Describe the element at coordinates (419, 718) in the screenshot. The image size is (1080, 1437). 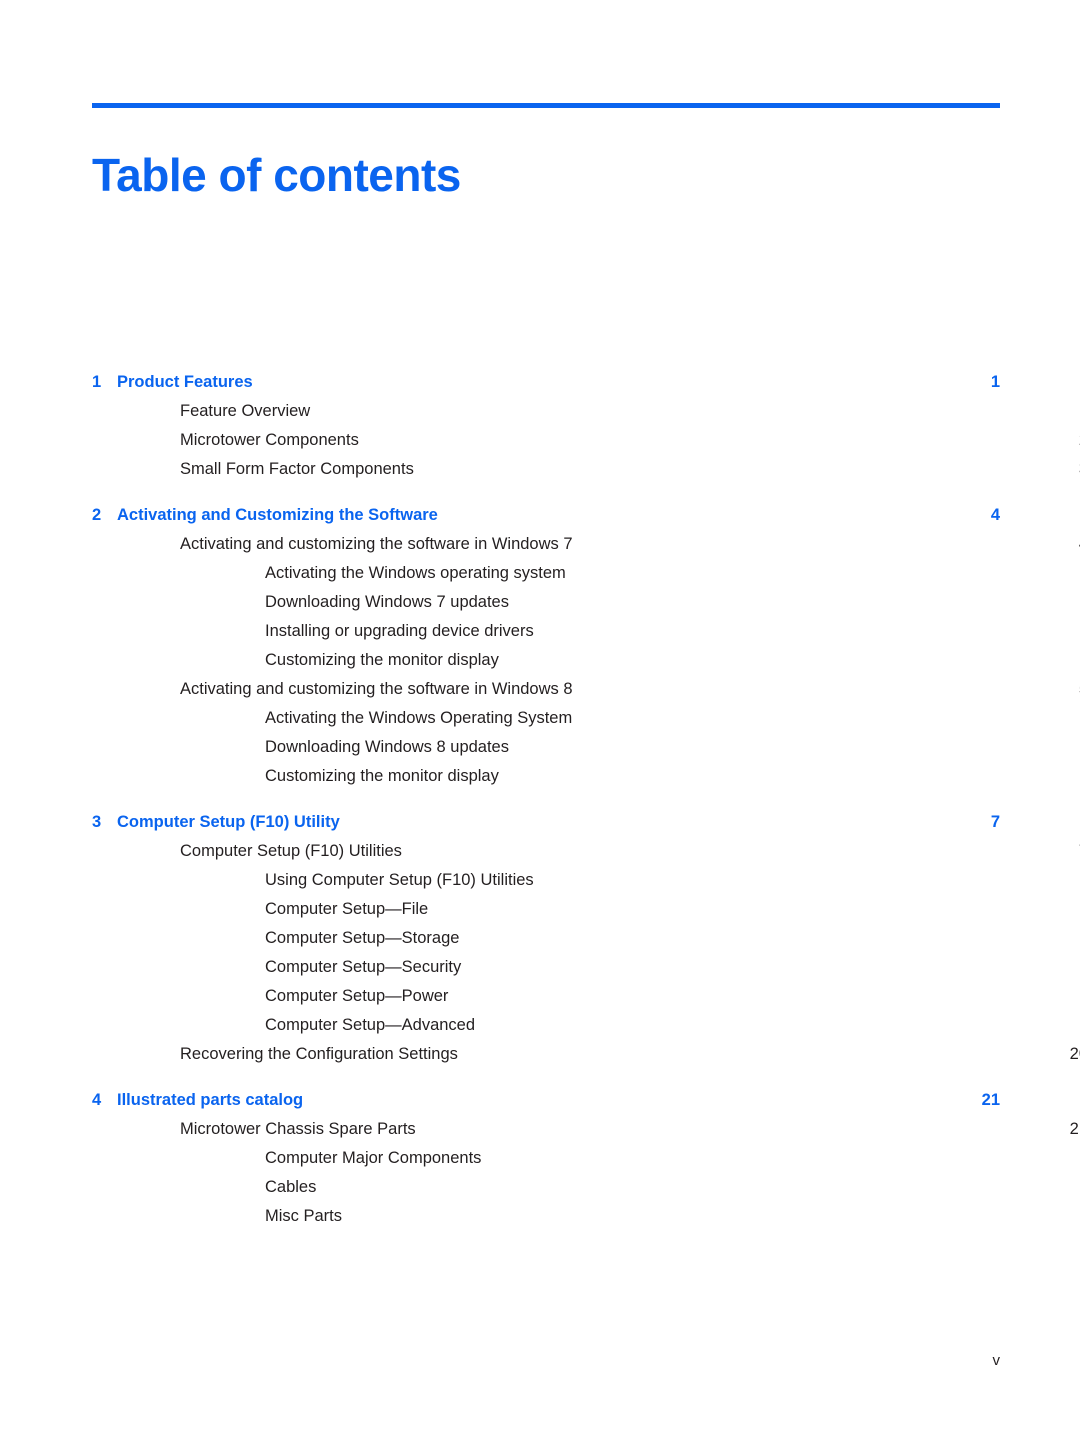
I see `toc-entry-label: Activating the Windows Operating System` at that location.